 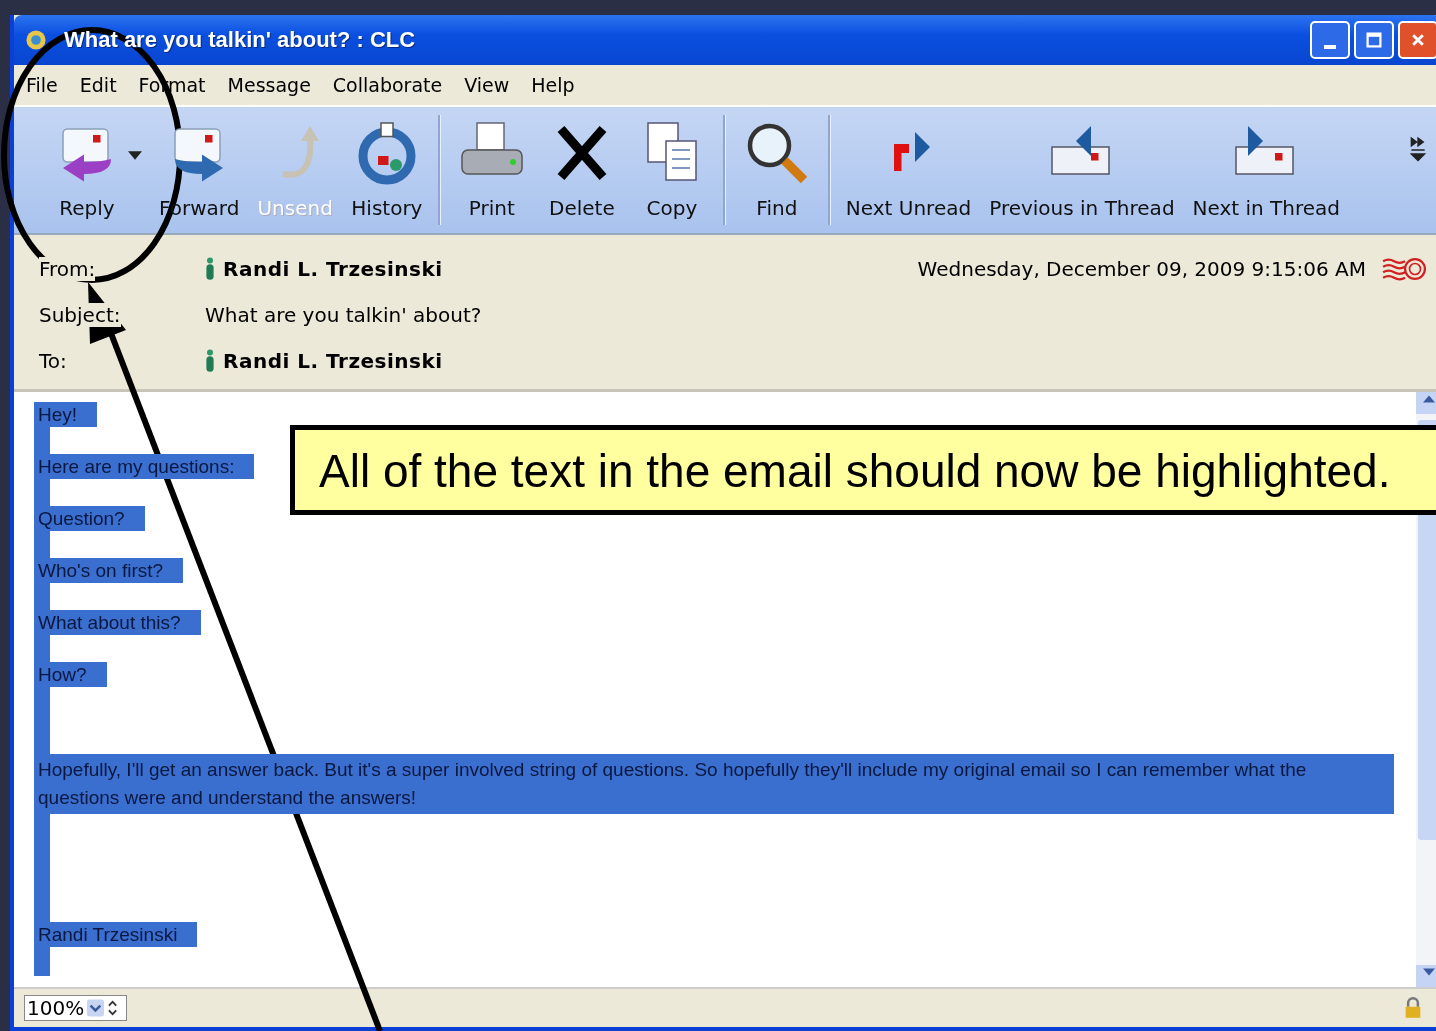 I want to click on toolbar-button: Previous in Thread, so click(x=1082, y=170).